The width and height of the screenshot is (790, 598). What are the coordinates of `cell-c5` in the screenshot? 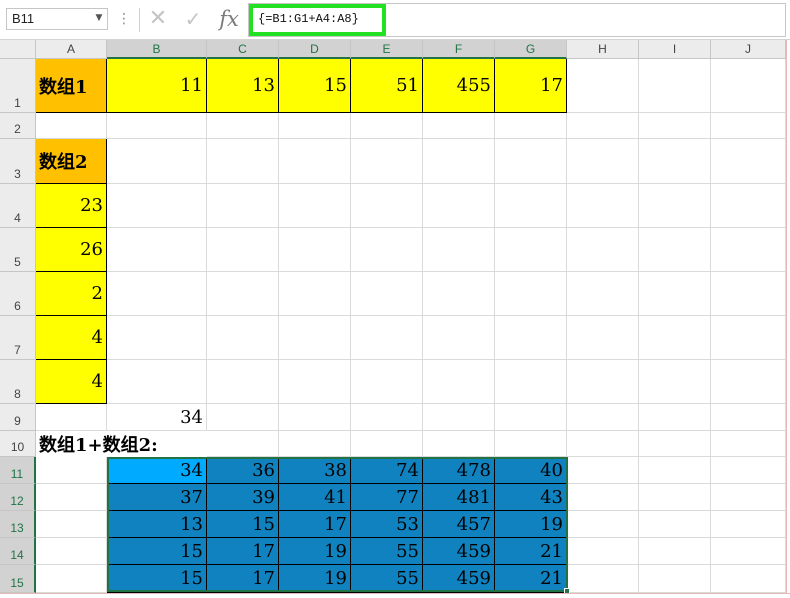 It's located at (243, 250).